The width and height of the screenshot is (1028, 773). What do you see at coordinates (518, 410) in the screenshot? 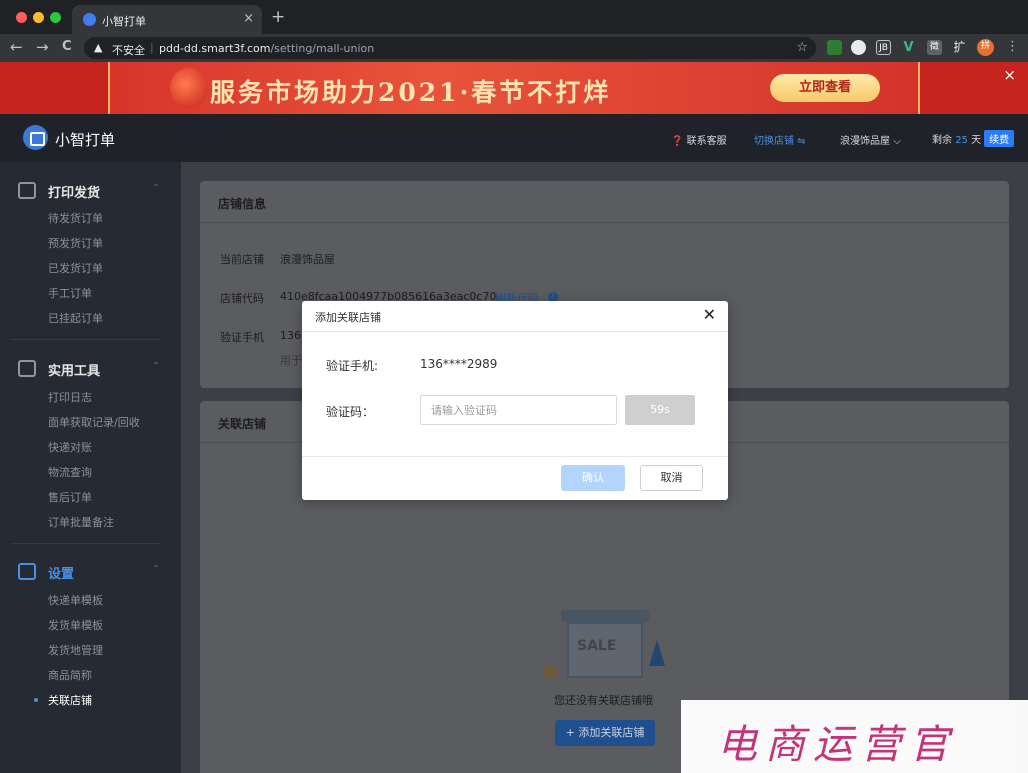
I see `verification-code-input` at bounding box center [518, 410].